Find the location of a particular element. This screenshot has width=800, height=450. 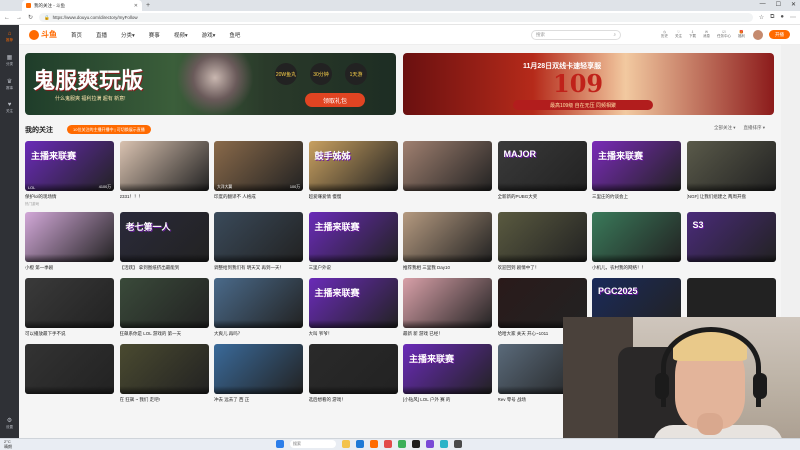

stream-card: 主播来联赛 三里庄的约谈会上 is located at coordinates (636, 174).